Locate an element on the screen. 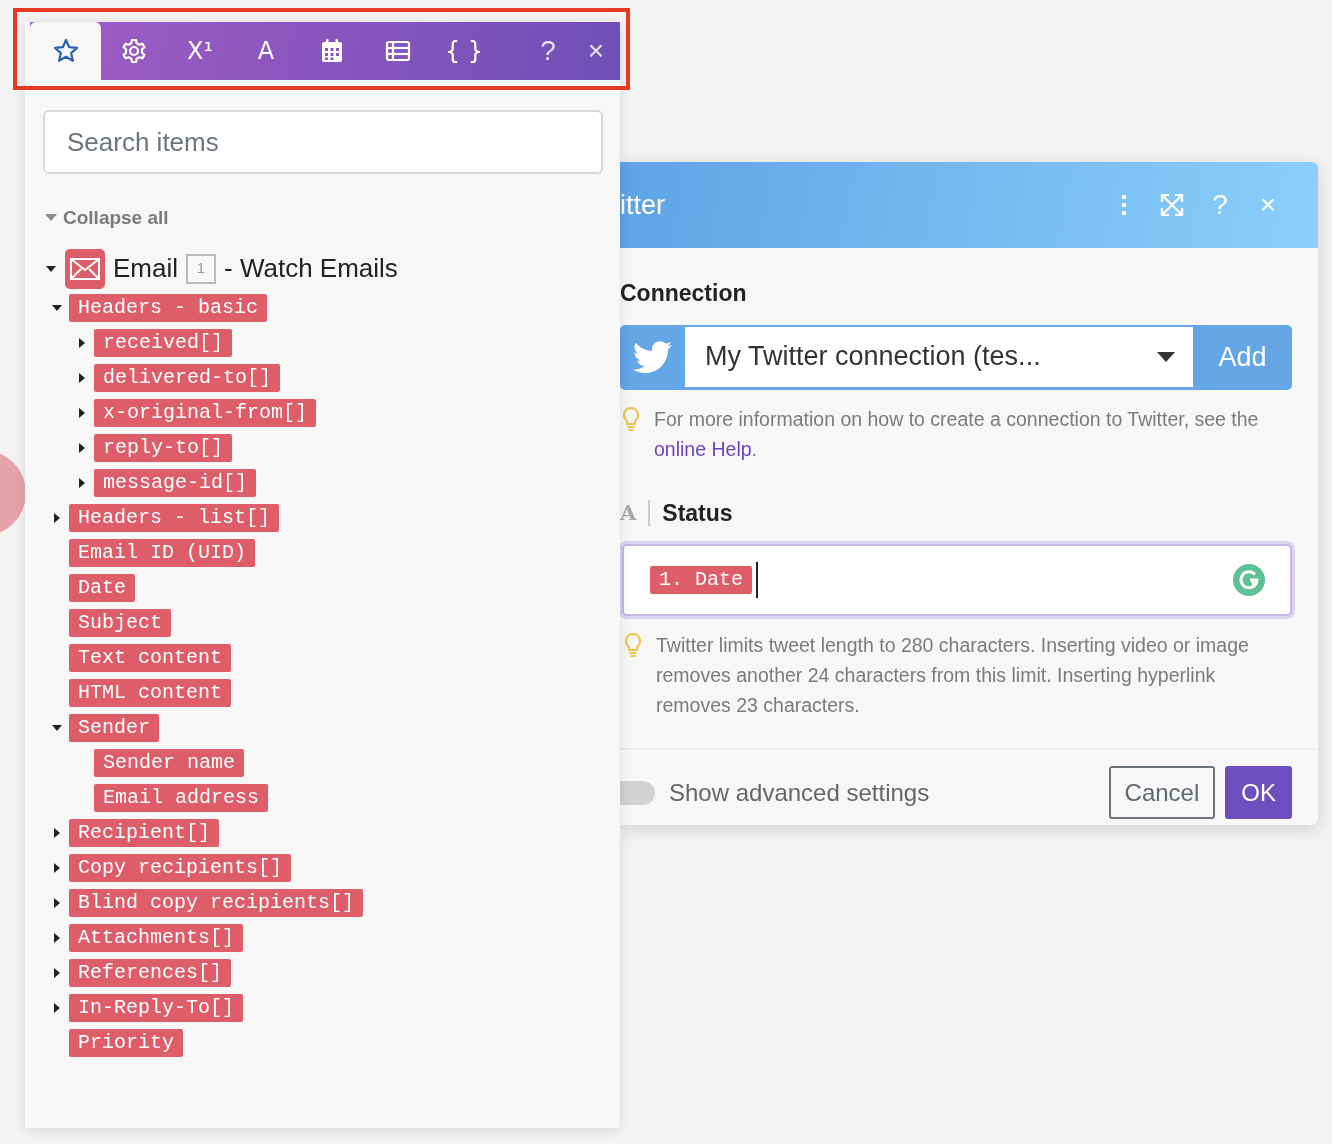  table-icon is located at coordinates (398, 51).